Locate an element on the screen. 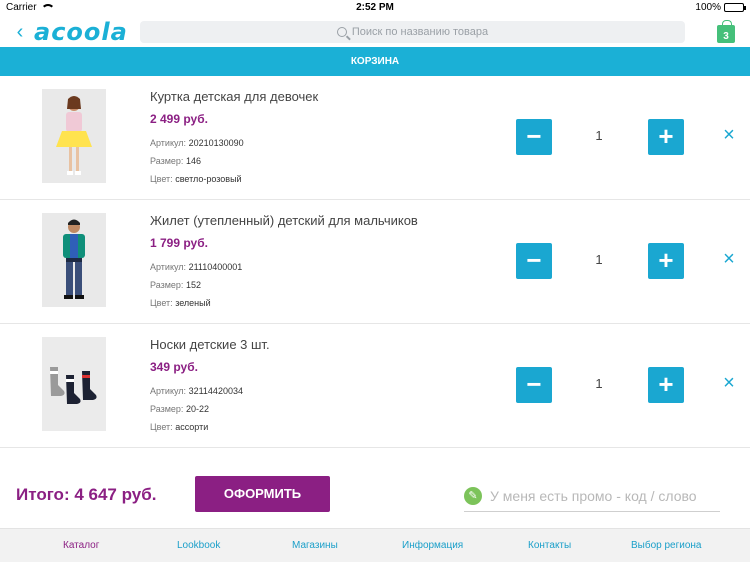  clock: 2:52 PM is located at coordinates (375, 7).